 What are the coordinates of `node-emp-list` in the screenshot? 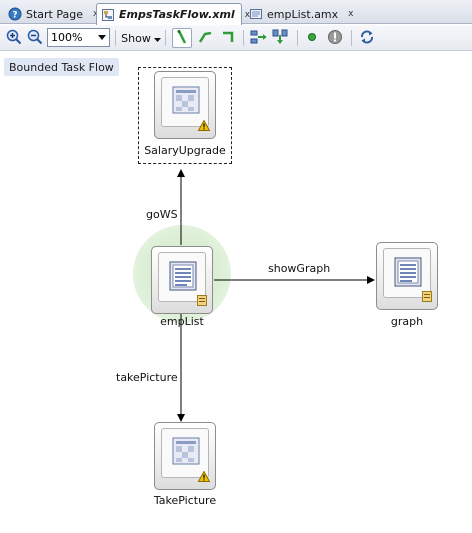 It's located at (182, 280).